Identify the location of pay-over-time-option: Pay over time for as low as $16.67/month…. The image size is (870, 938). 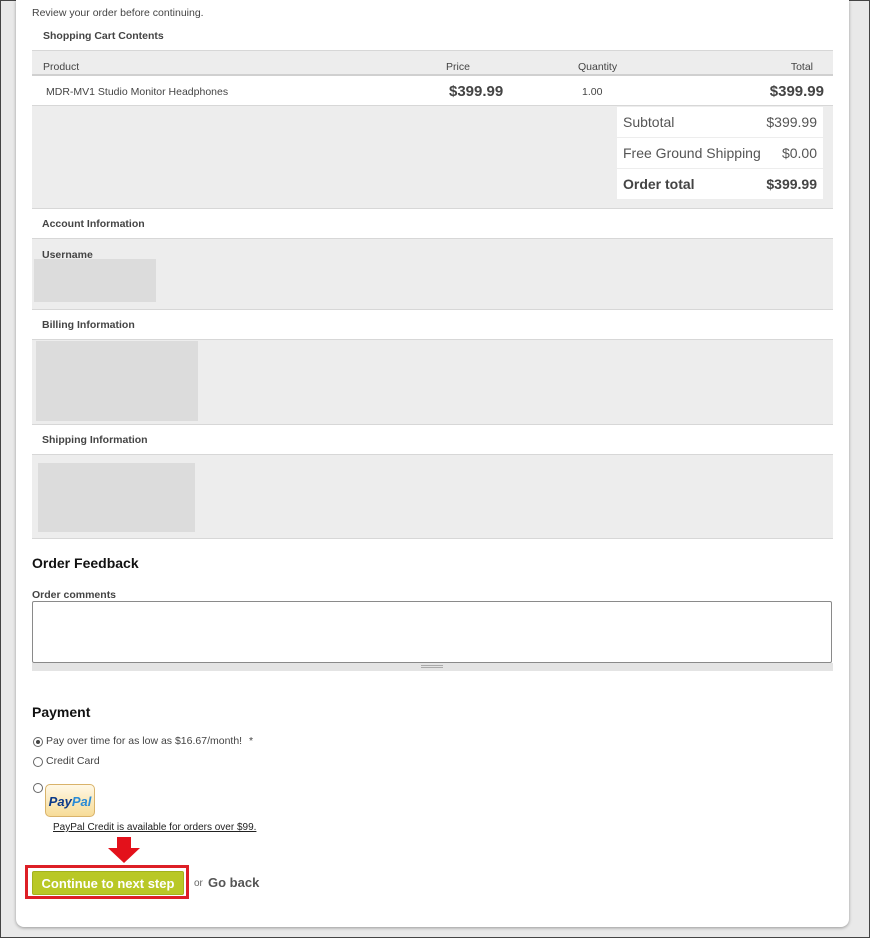
(149, 741).